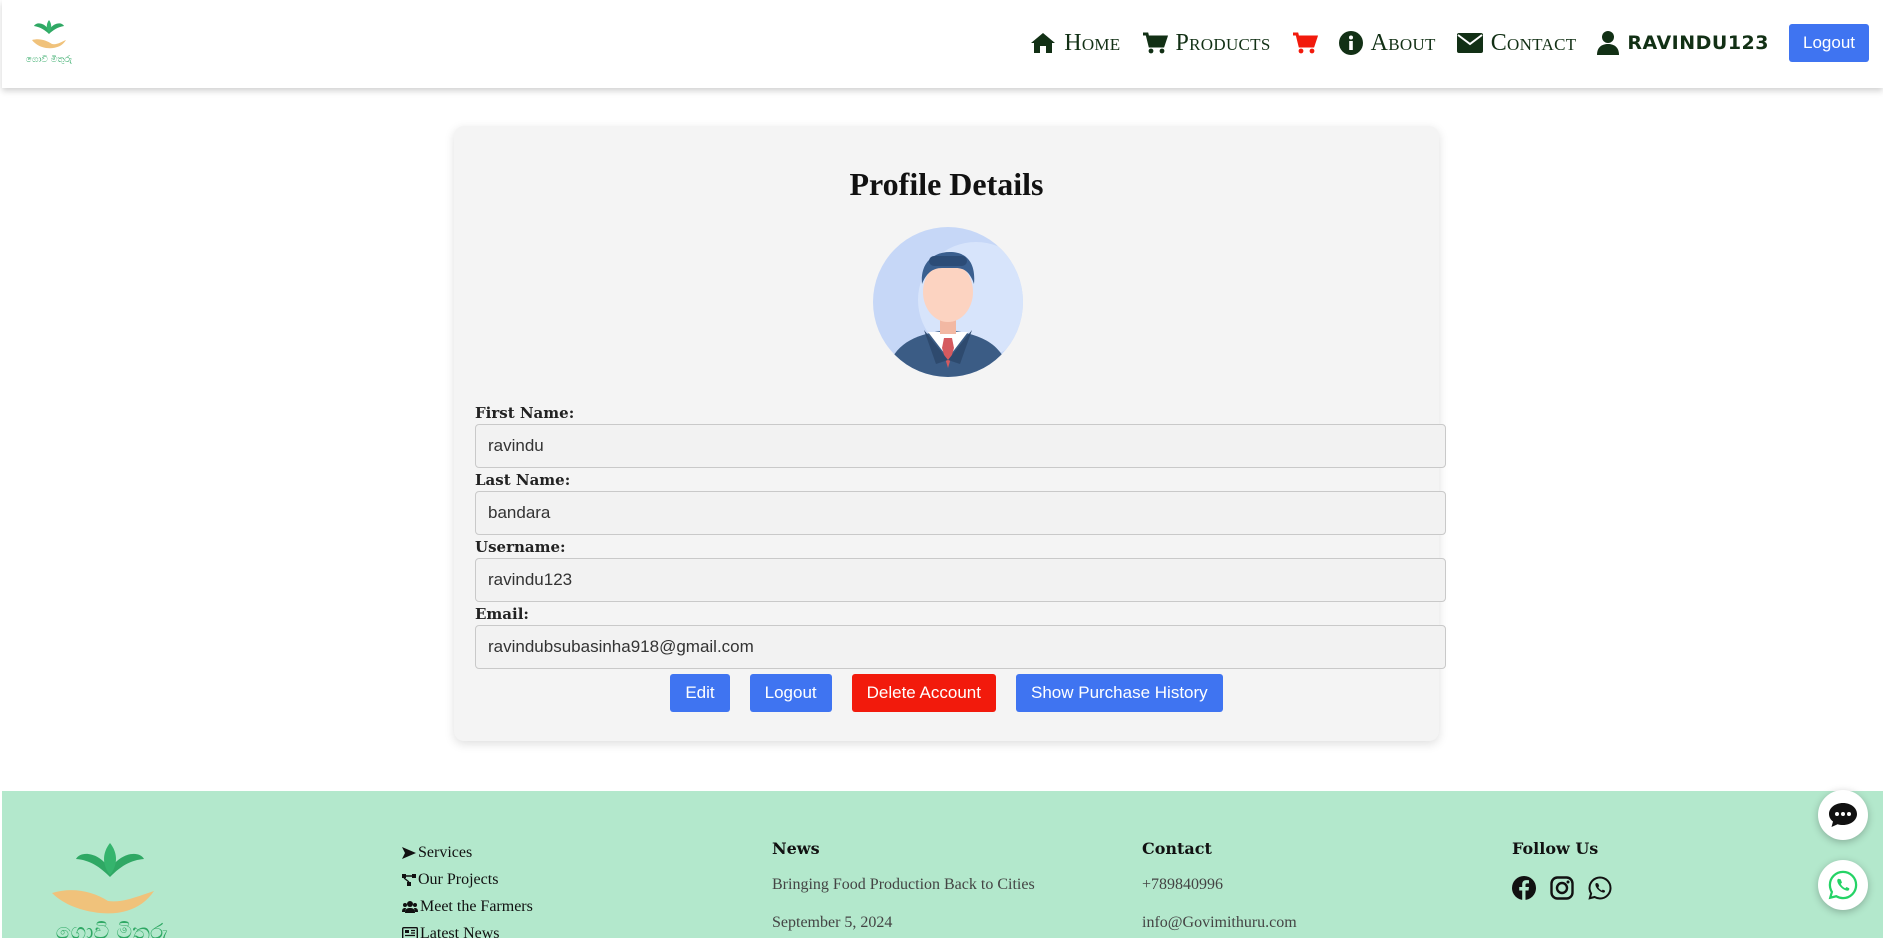  I want to click on newspaper-icon, so click(410, 932).